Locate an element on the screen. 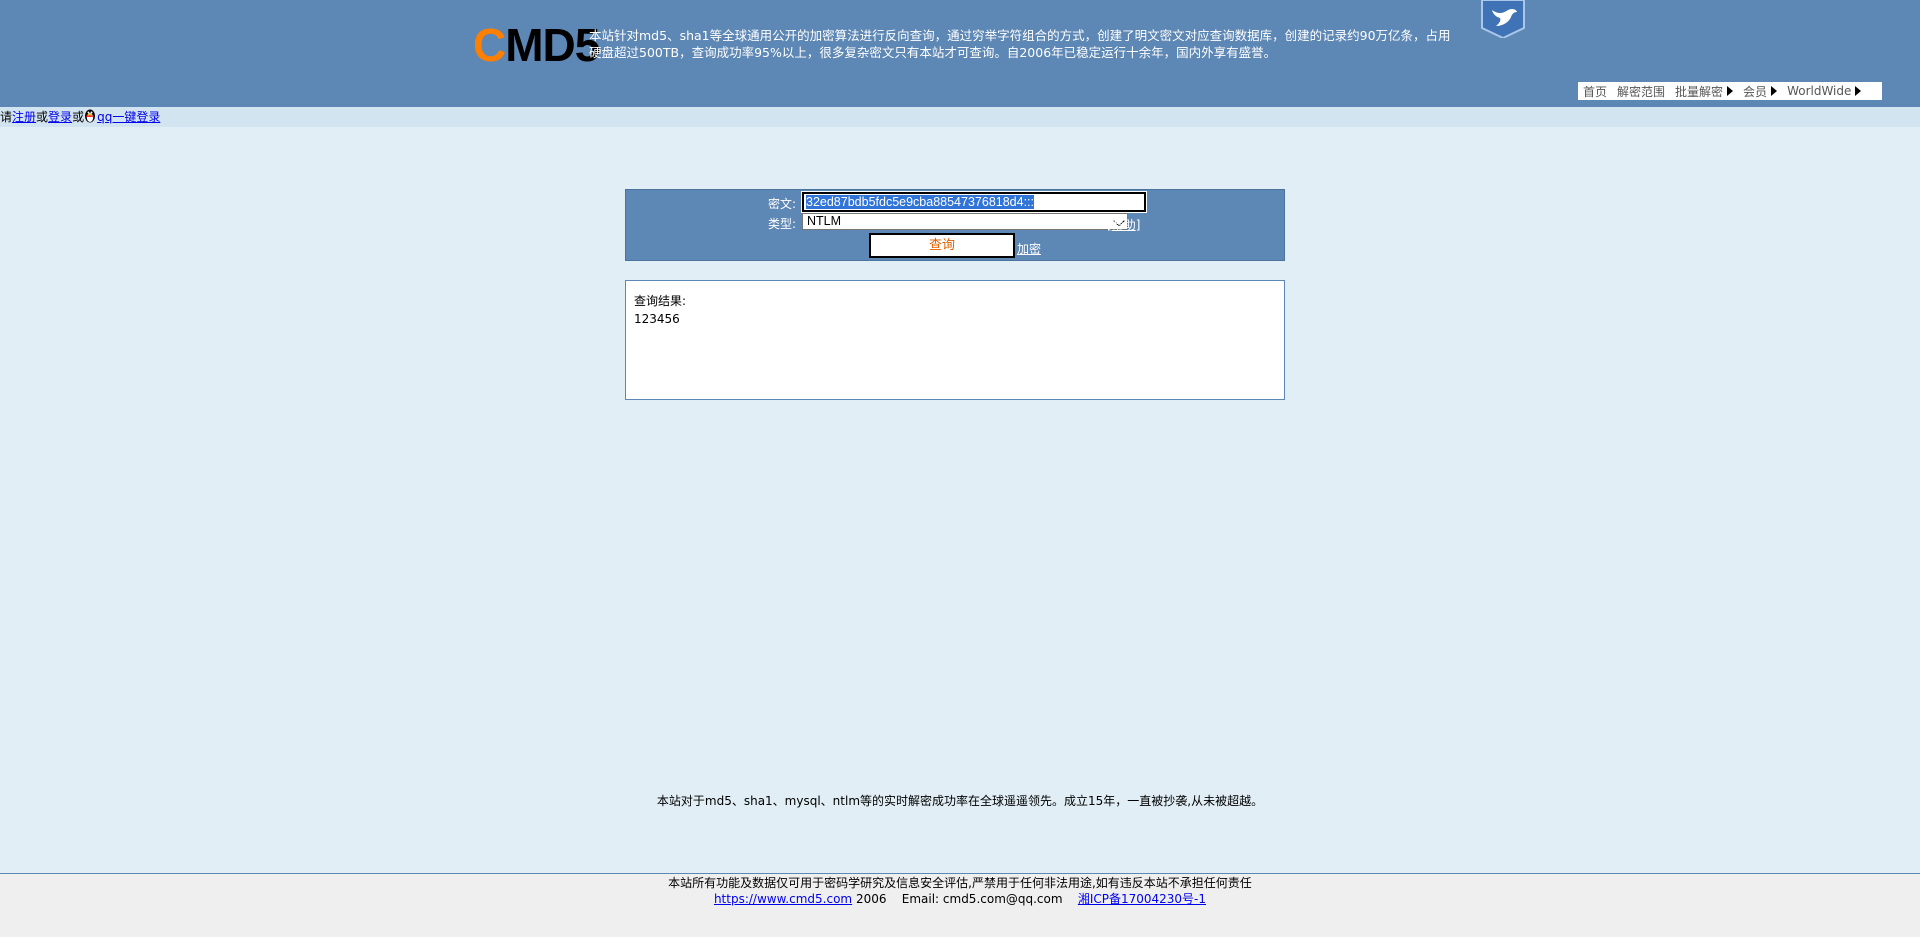 This screenshot has width=1920, height=937. qq-penguin-icon is located at coordinates (90, 116).